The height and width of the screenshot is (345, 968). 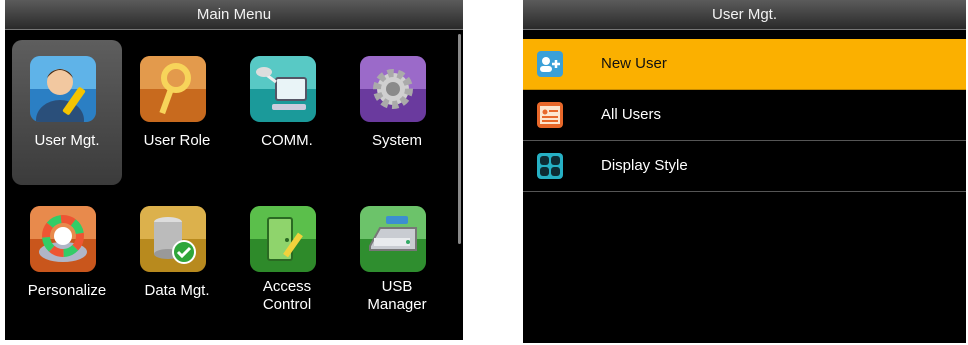 I want to click on menu-item-all-users: All Users, so click(x=744, y=115).